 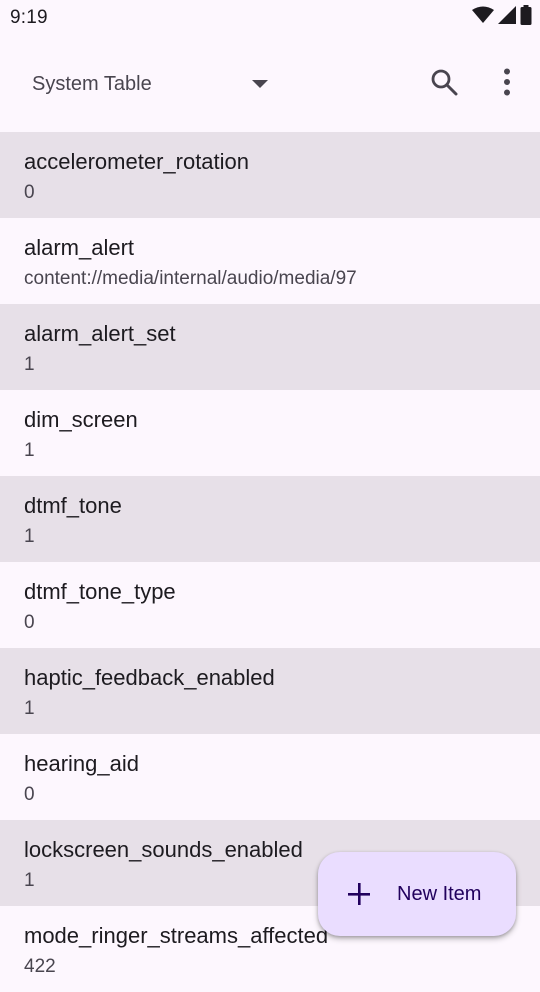 I want to click on top-toolbar: System Table, so click(x=270, y=84).